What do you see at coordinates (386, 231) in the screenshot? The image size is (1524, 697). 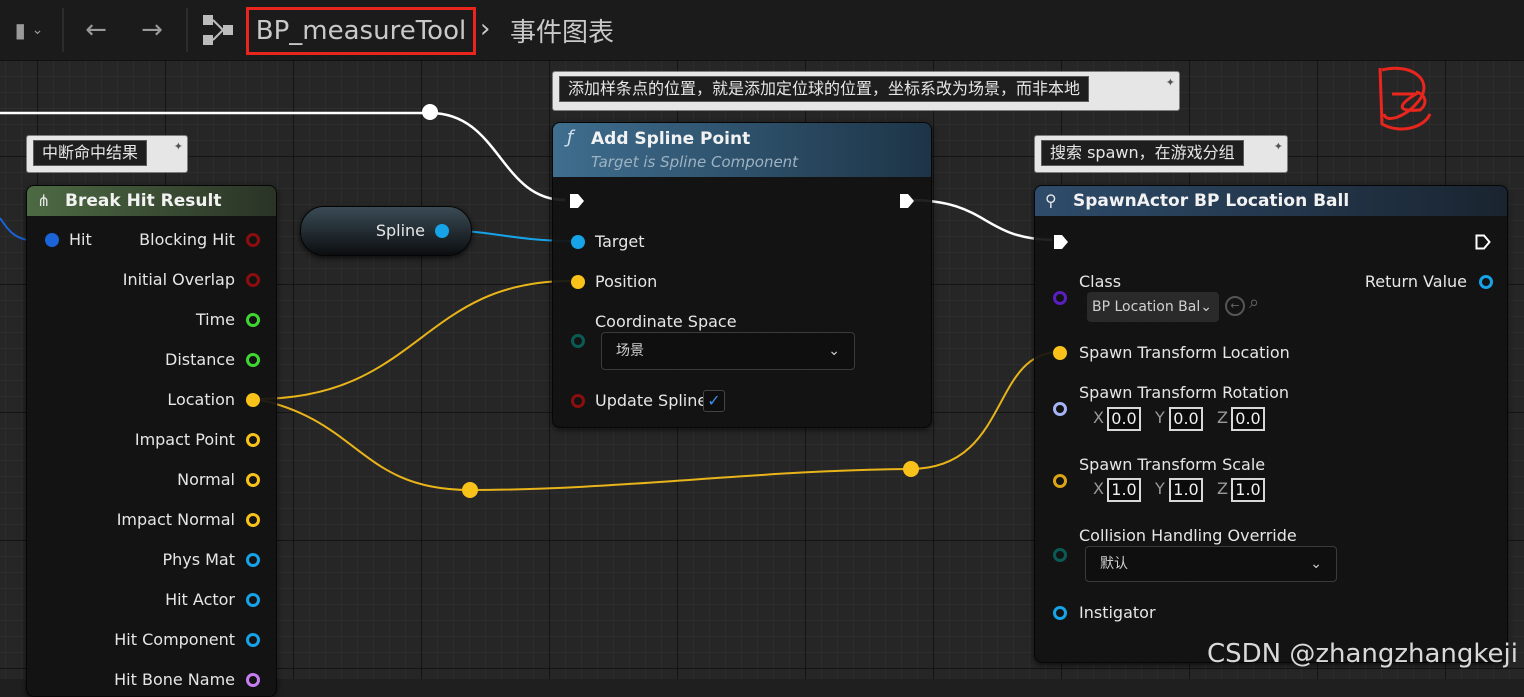 I see `node-spline-variable: Spline` at bounding box center [386, 231].